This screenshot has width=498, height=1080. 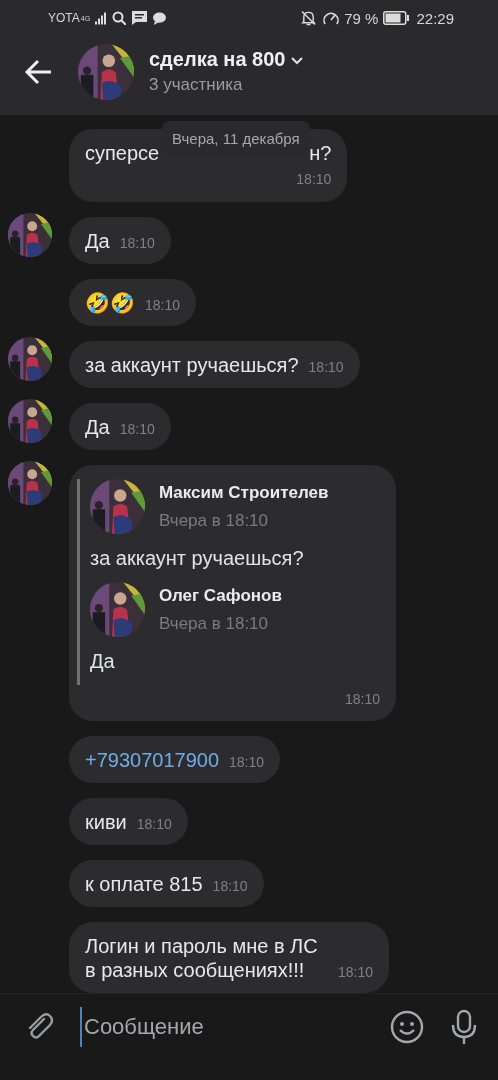 What do you see at coordinates (202, 958) in the screenshot?
I see `message-text: Логин и пароль мне в ЛС в разных сообщениях!!!` at bounding box center [202, 958].